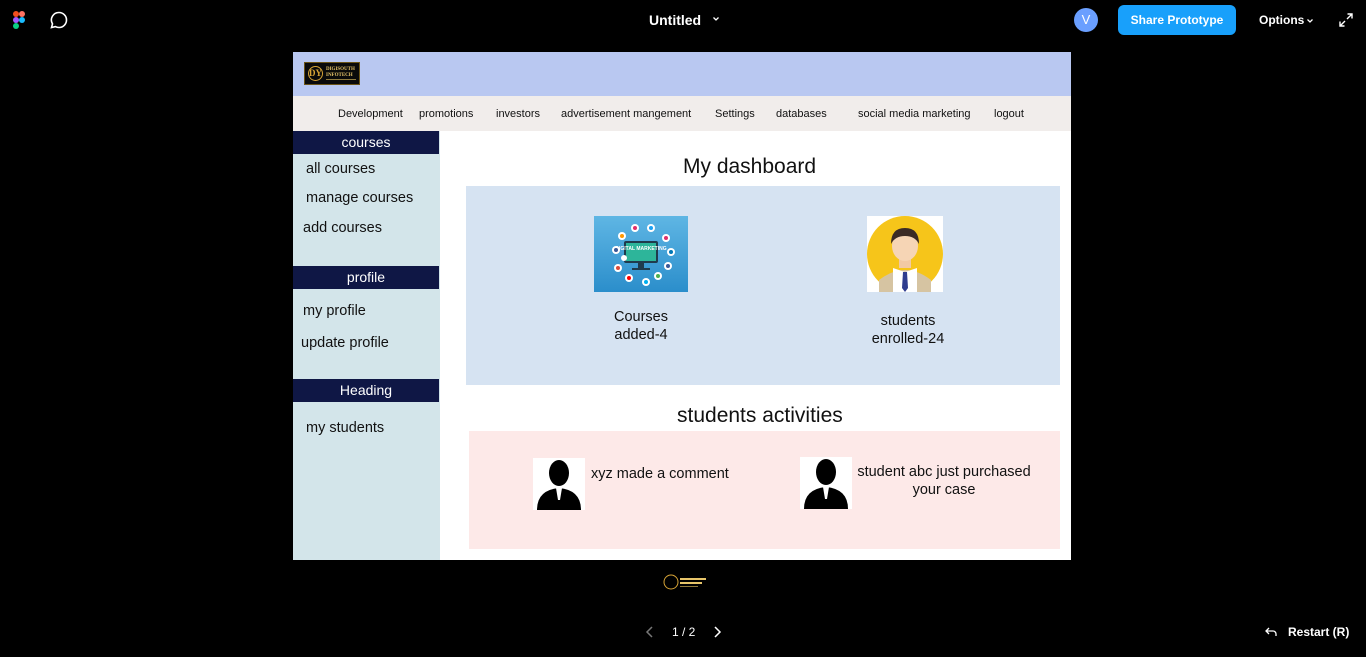  What do you see at coordinates (1346, 20) in the screenshot?
I see `fullscreen-icon` at bounding box center [1346, 20].